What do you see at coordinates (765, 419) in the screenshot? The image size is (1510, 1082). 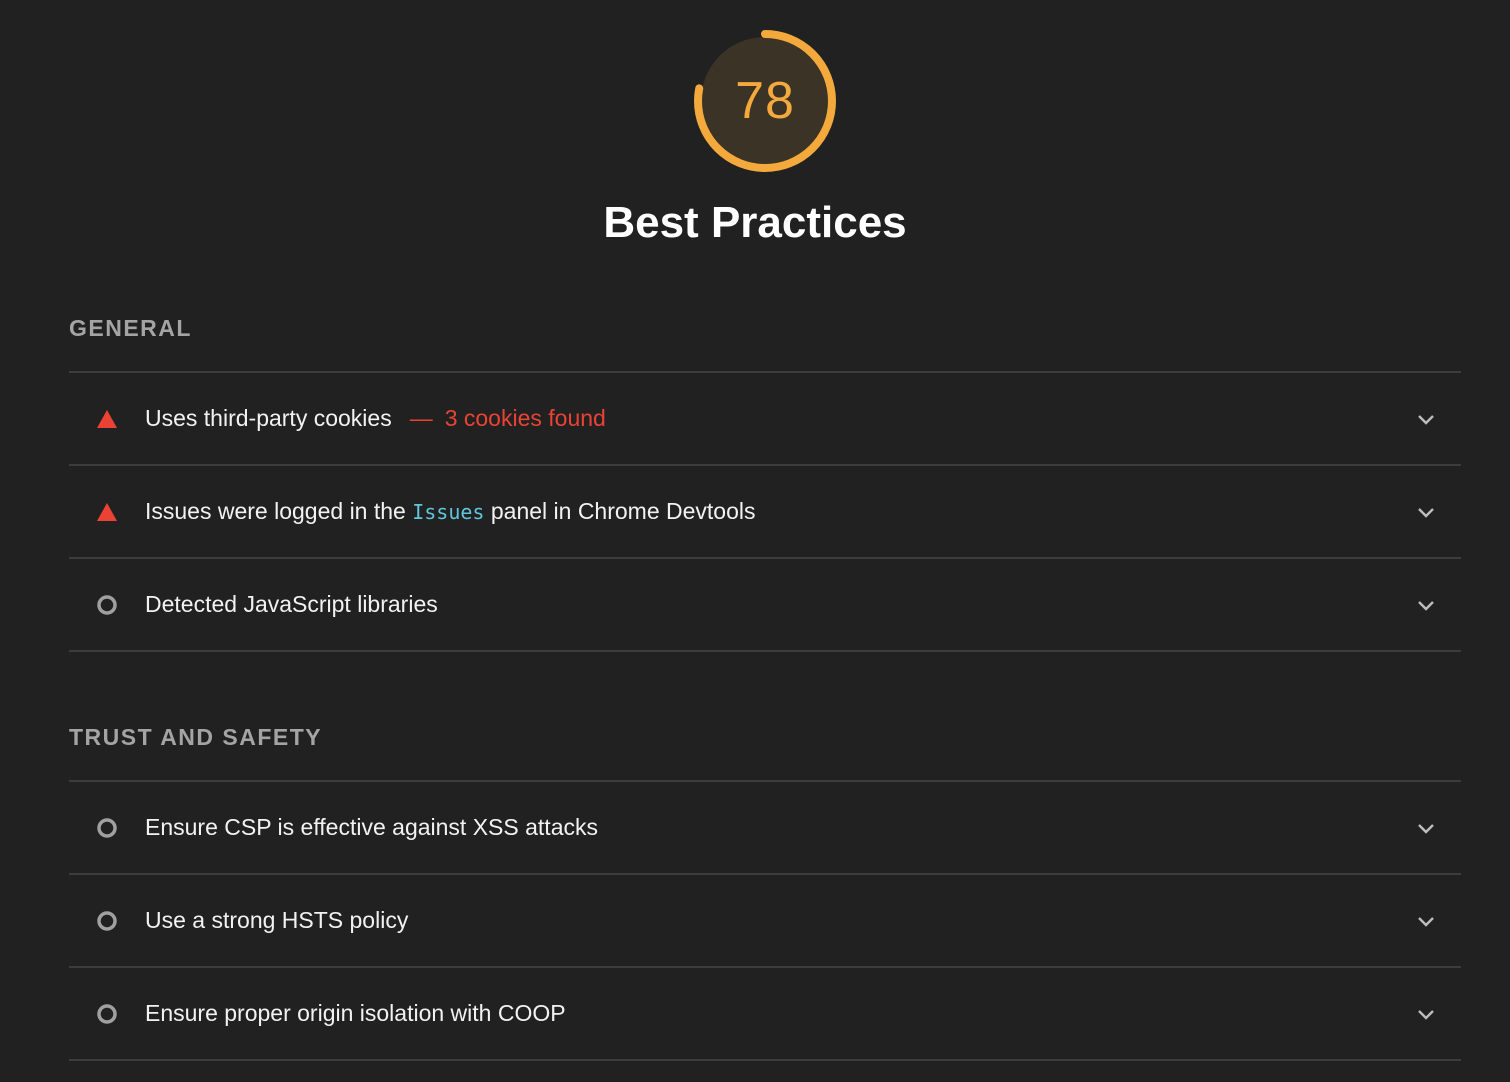 I see `audit-third-party-cookies: Uses third-party cookies — 3 cookies found` at bounding box center [765, 419].